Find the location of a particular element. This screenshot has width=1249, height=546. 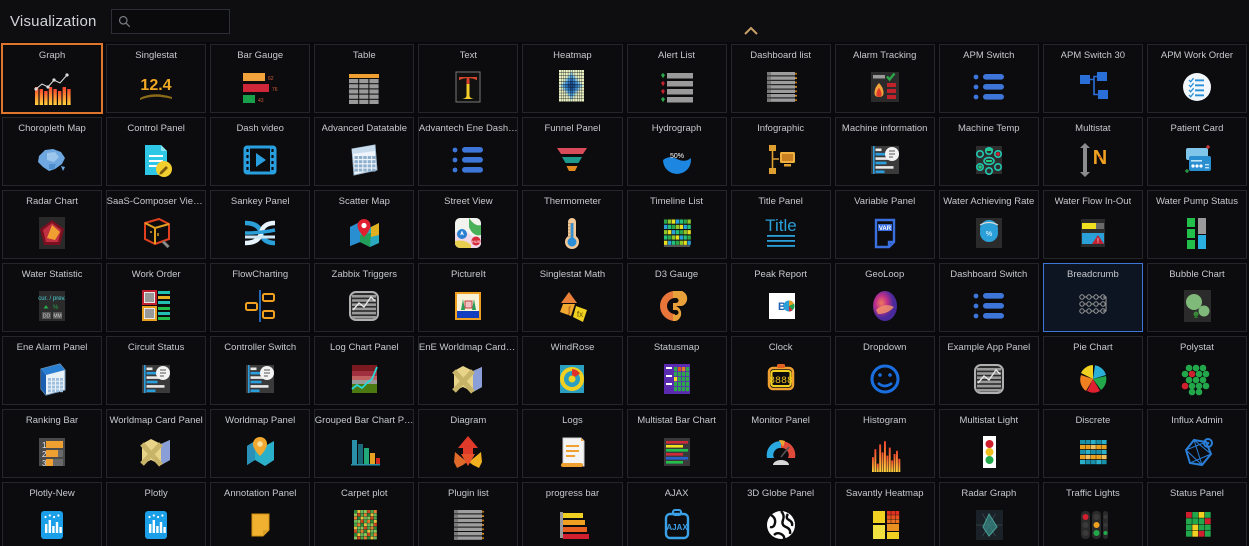

viz-card-controller-switch: Controller Switch is located at coordinates (260, 370).